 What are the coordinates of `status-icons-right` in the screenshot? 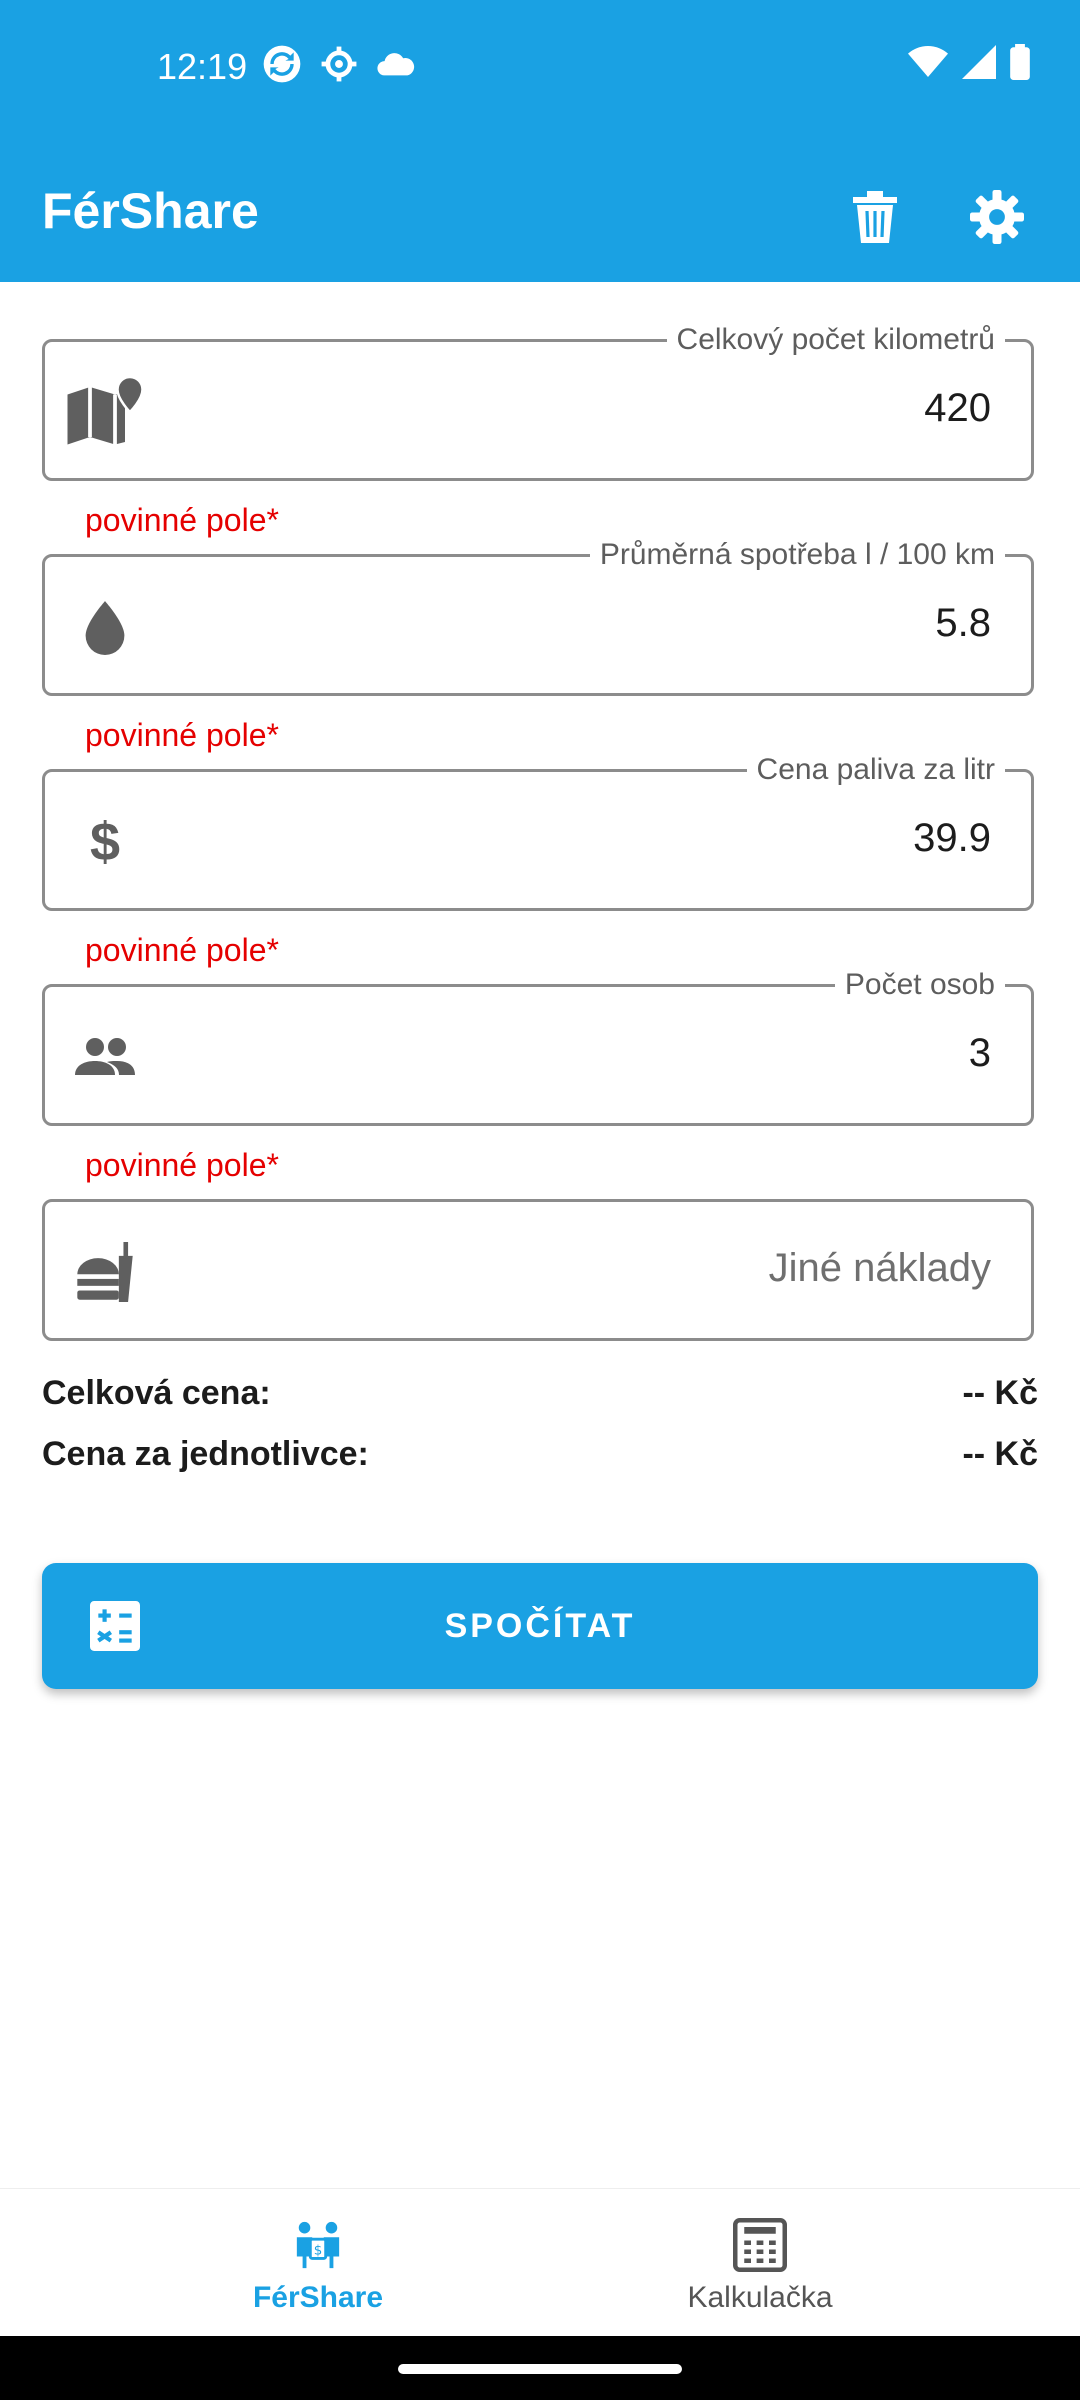 It's located at (969, 62).